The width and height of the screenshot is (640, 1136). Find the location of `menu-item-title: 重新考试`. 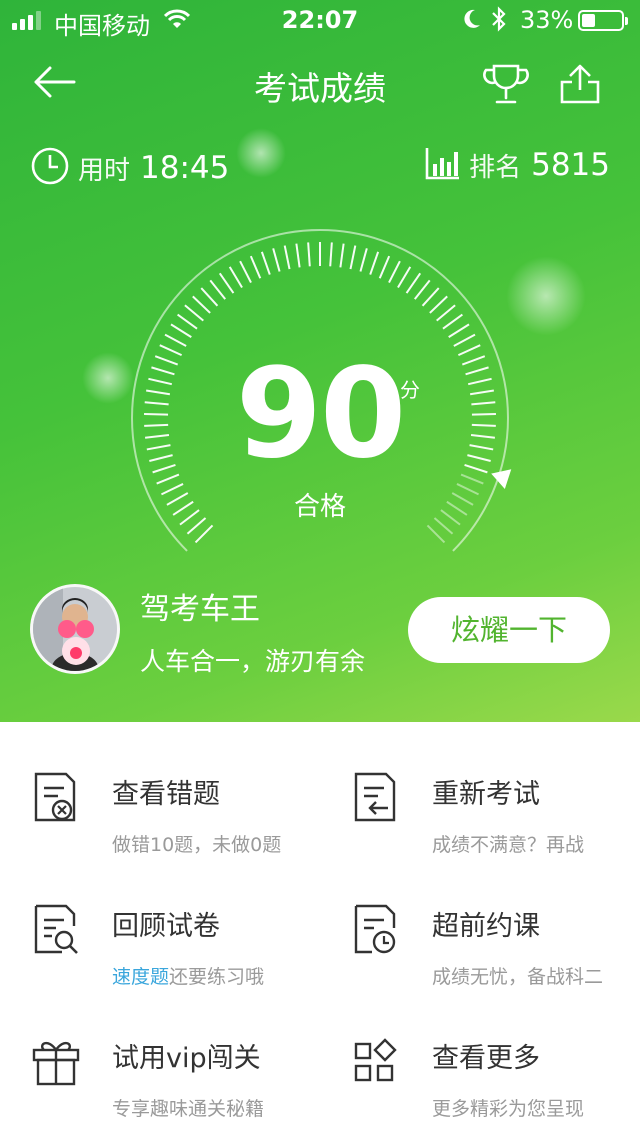

menu-item-title: 重新考试 is located at coordinates (486, 794).